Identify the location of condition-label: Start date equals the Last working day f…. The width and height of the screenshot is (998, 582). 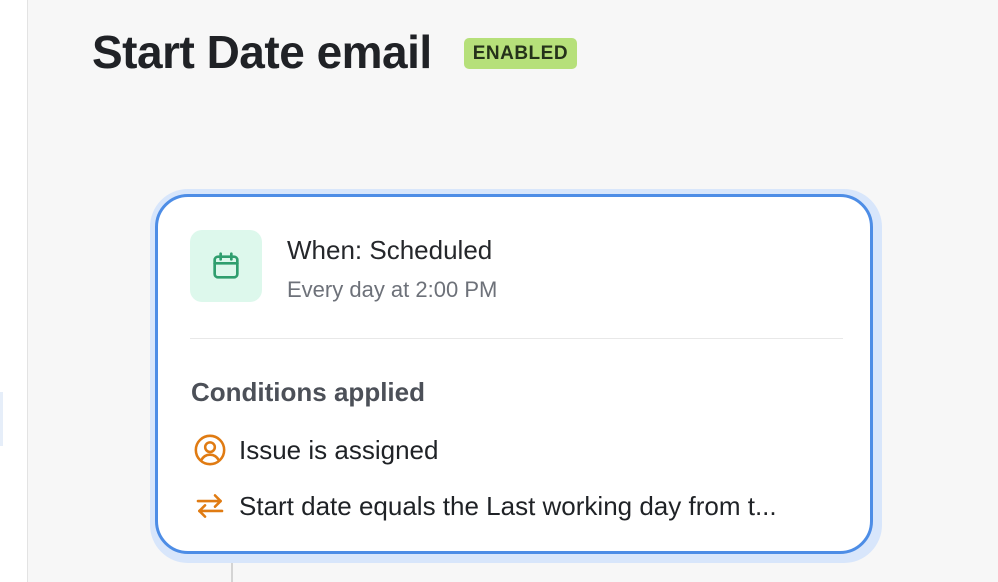
(508, 506).